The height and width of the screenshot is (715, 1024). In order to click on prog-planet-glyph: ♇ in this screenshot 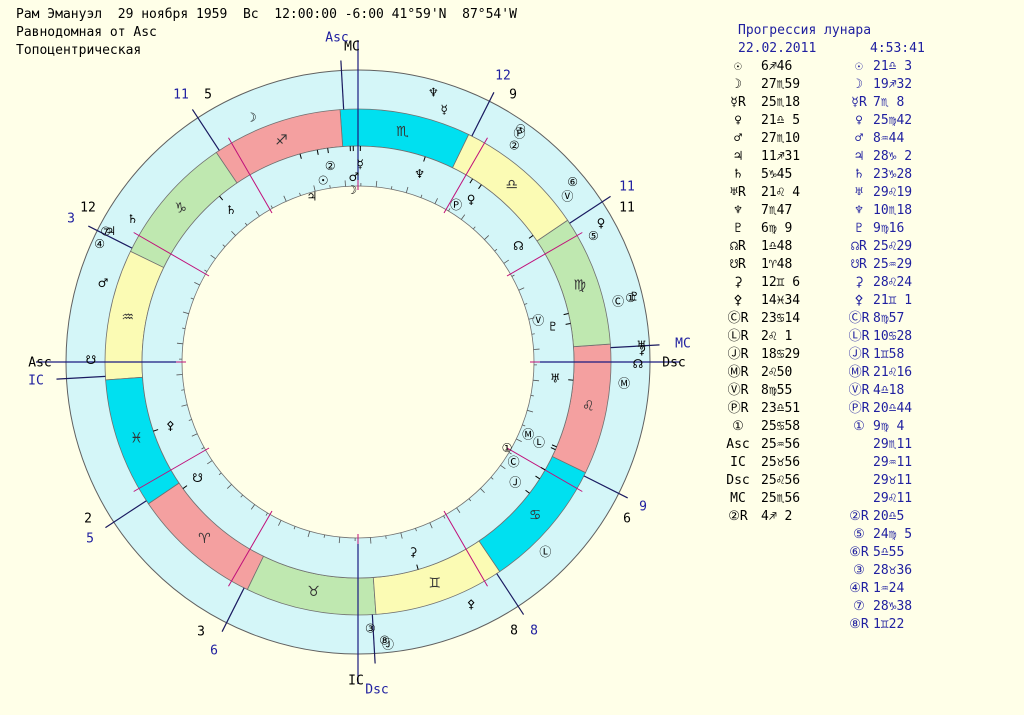, I will do `click(634, 296)`.